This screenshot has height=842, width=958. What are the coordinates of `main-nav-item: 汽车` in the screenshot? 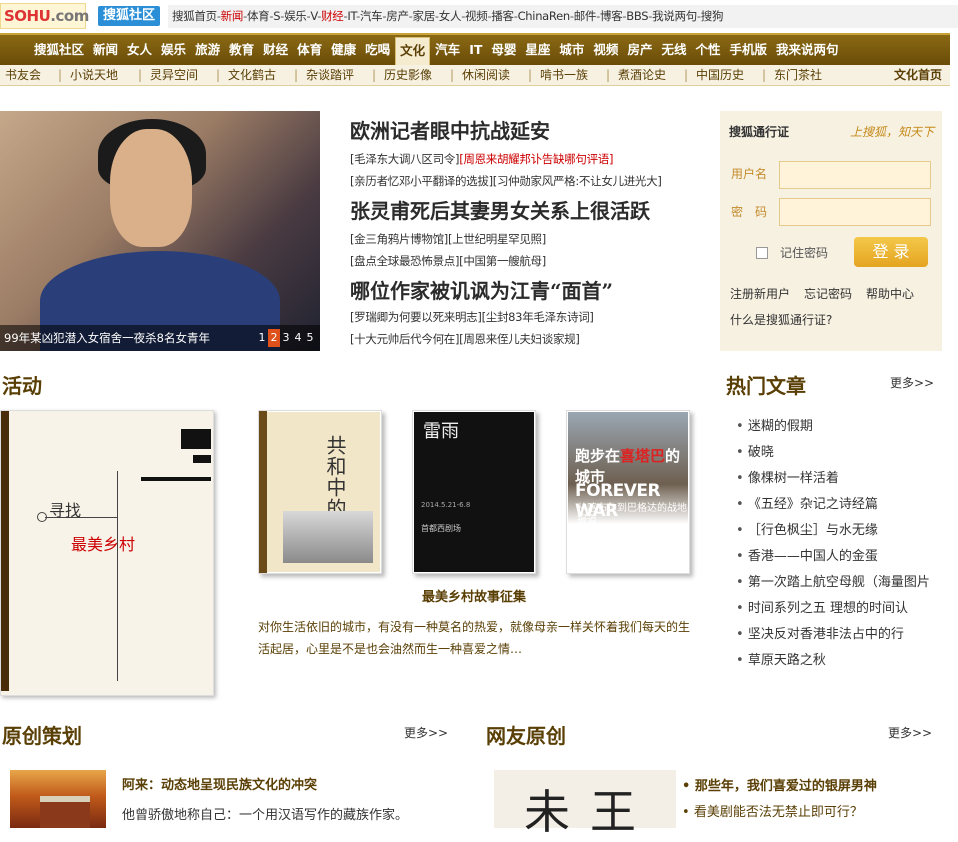 It's located at (447, 50).